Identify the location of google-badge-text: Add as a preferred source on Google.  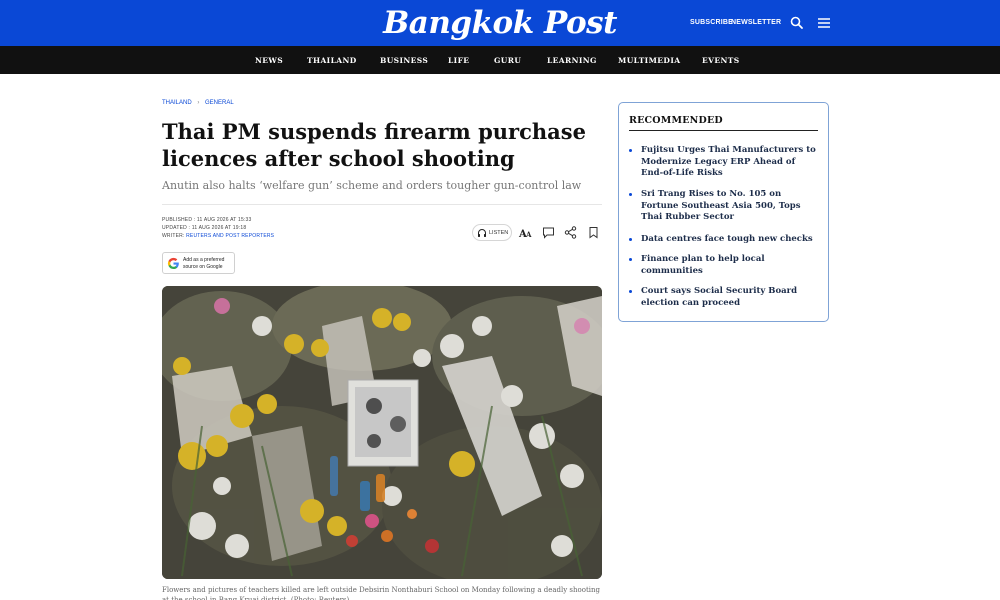
(204, 263).